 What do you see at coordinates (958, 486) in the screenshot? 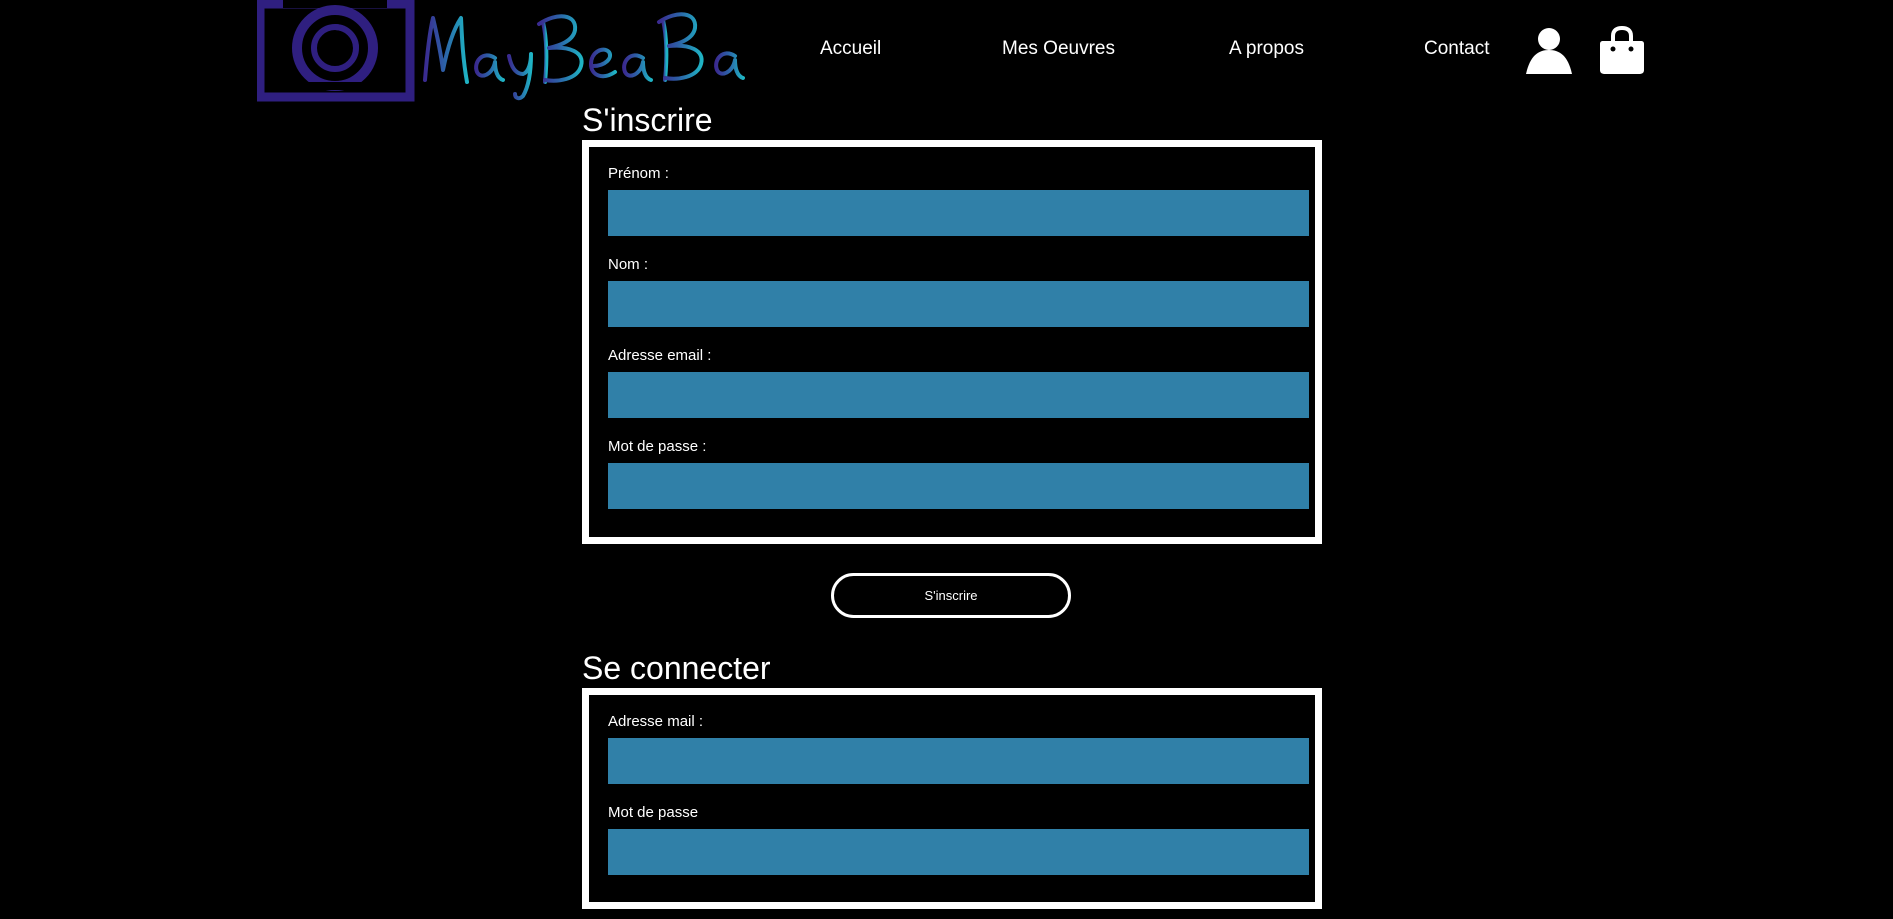
I see `password-input` at bounding box center [958, 486].